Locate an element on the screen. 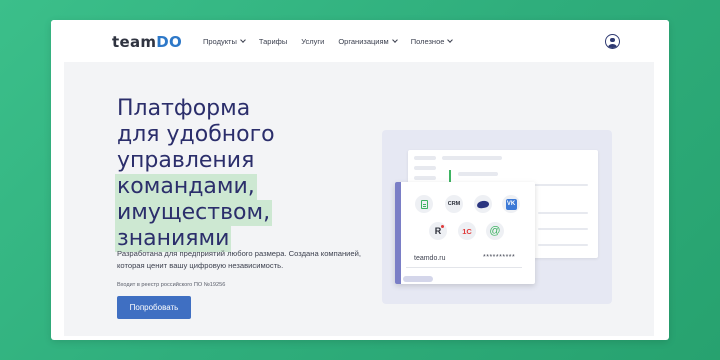 The image size is (720, 360). nav-item-label: Организациям is located at coordinates (363, 41).